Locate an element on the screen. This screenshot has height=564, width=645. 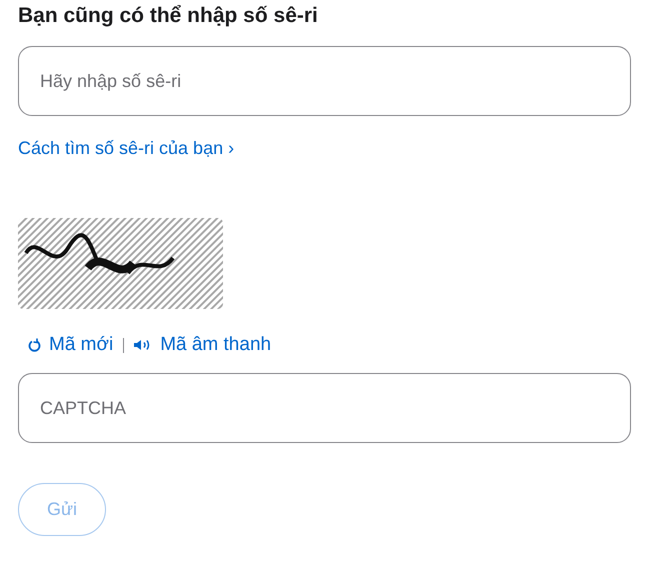
captcha-action-link: Mã mới is located at coordinates (71, 345).